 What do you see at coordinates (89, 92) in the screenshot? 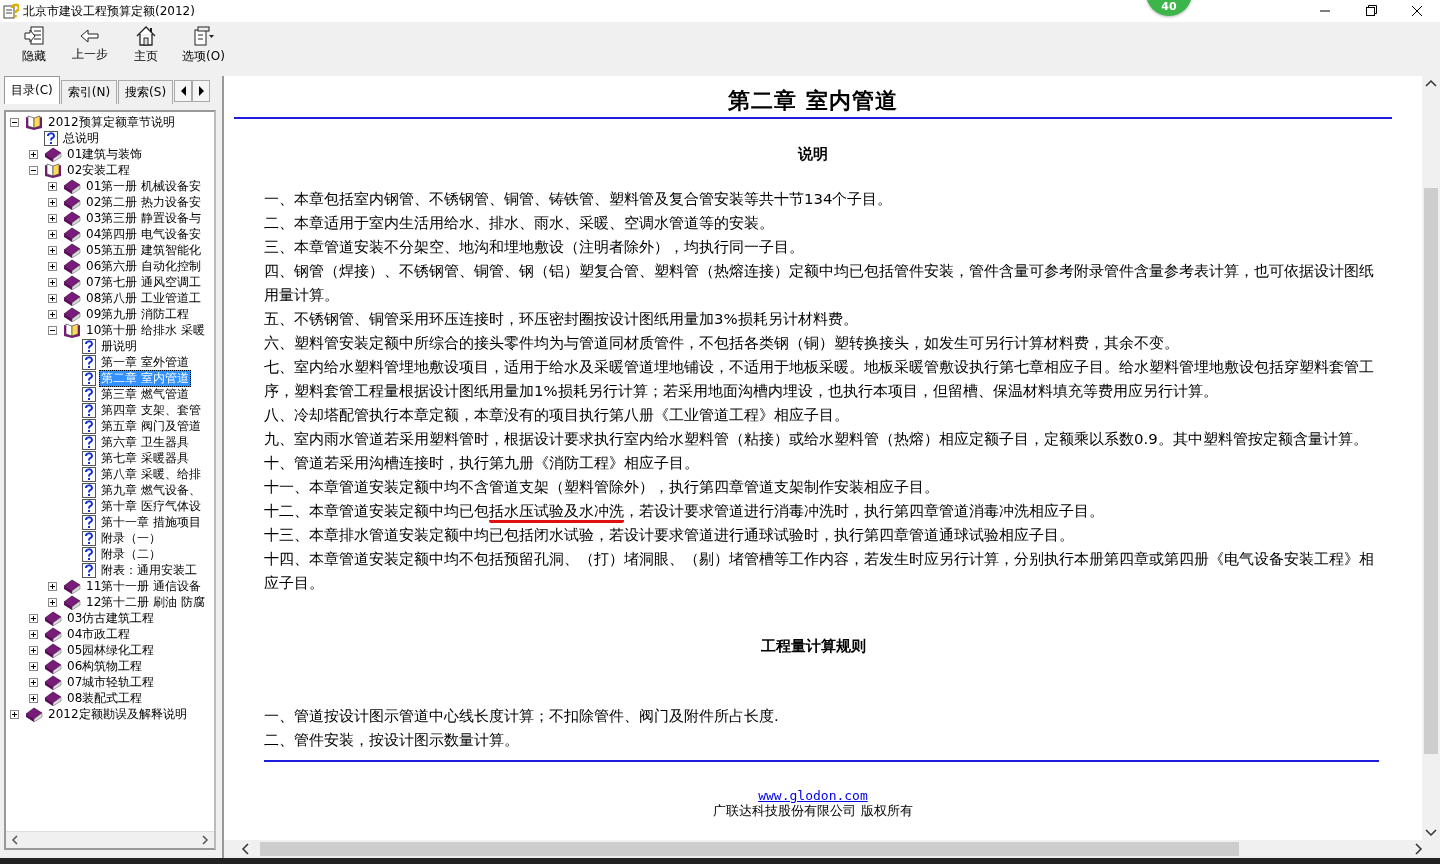
I see `tab: 索引(N)` at bounding box center [89, 92].